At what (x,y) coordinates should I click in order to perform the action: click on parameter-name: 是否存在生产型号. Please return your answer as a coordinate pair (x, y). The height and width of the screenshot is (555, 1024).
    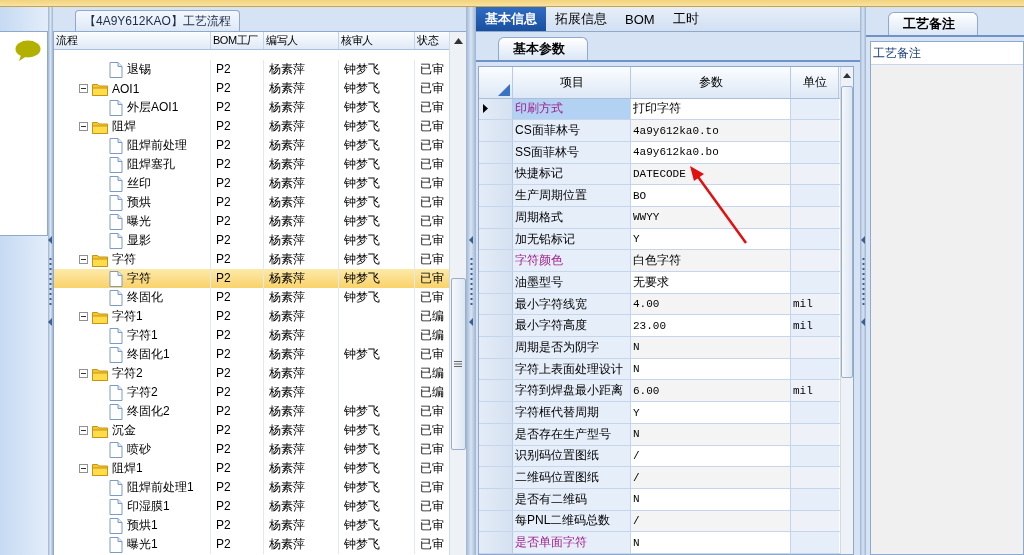
    Looking at the image, I should click on (572, 434).